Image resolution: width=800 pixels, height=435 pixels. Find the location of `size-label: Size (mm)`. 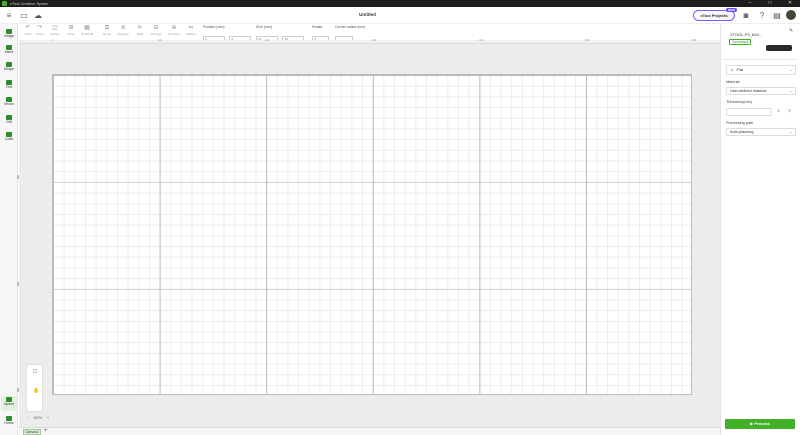

size-label: Size (mm) is located at coordinates (264, 27).